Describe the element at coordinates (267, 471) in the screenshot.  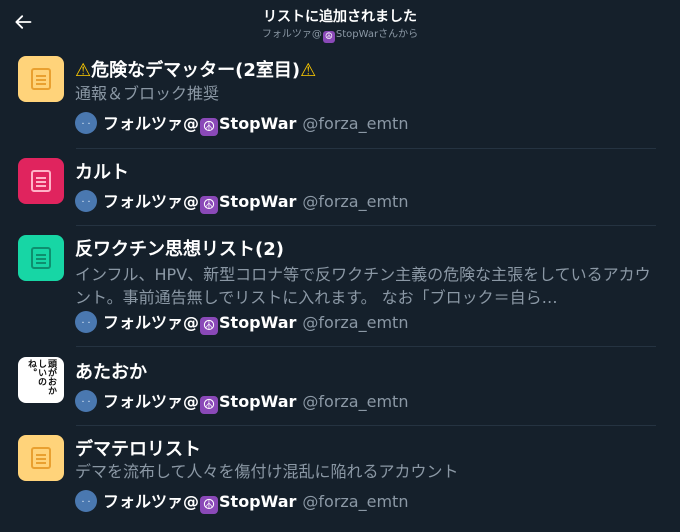
I see `list-description: デマを流布して人々を傷付け混乱に陥れるアカウント` at that location.